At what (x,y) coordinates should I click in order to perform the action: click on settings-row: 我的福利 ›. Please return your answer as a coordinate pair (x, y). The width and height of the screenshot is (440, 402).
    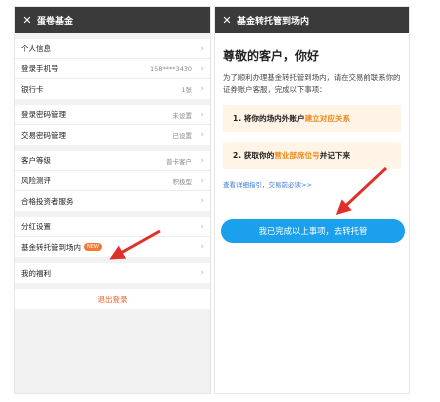
    Looking at the image, I should click on (112, 273).